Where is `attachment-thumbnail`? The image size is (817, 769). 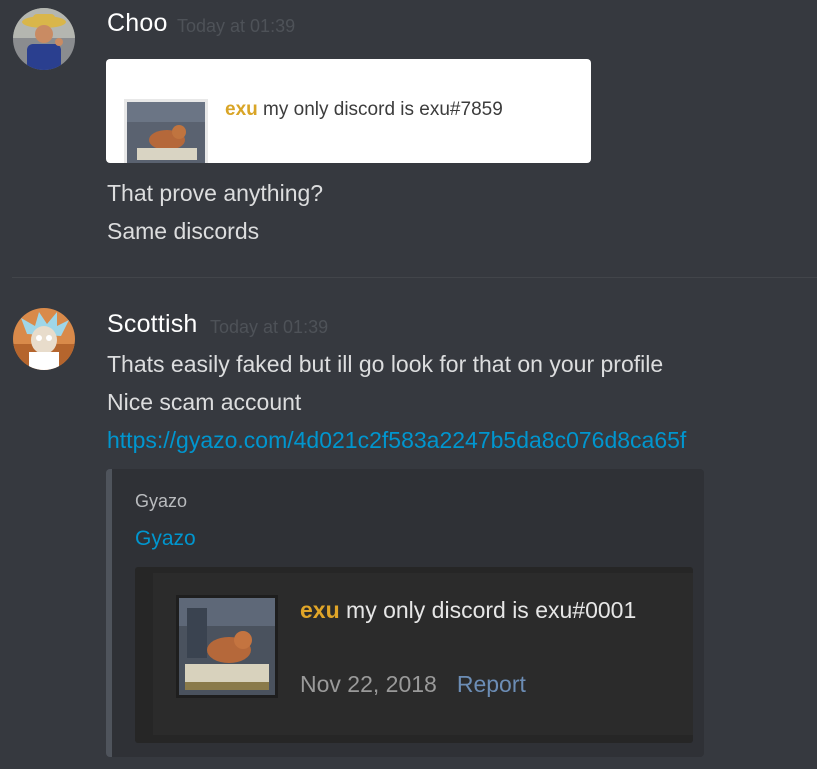 attachment-thumbnail is located at coordinates (166, 131).